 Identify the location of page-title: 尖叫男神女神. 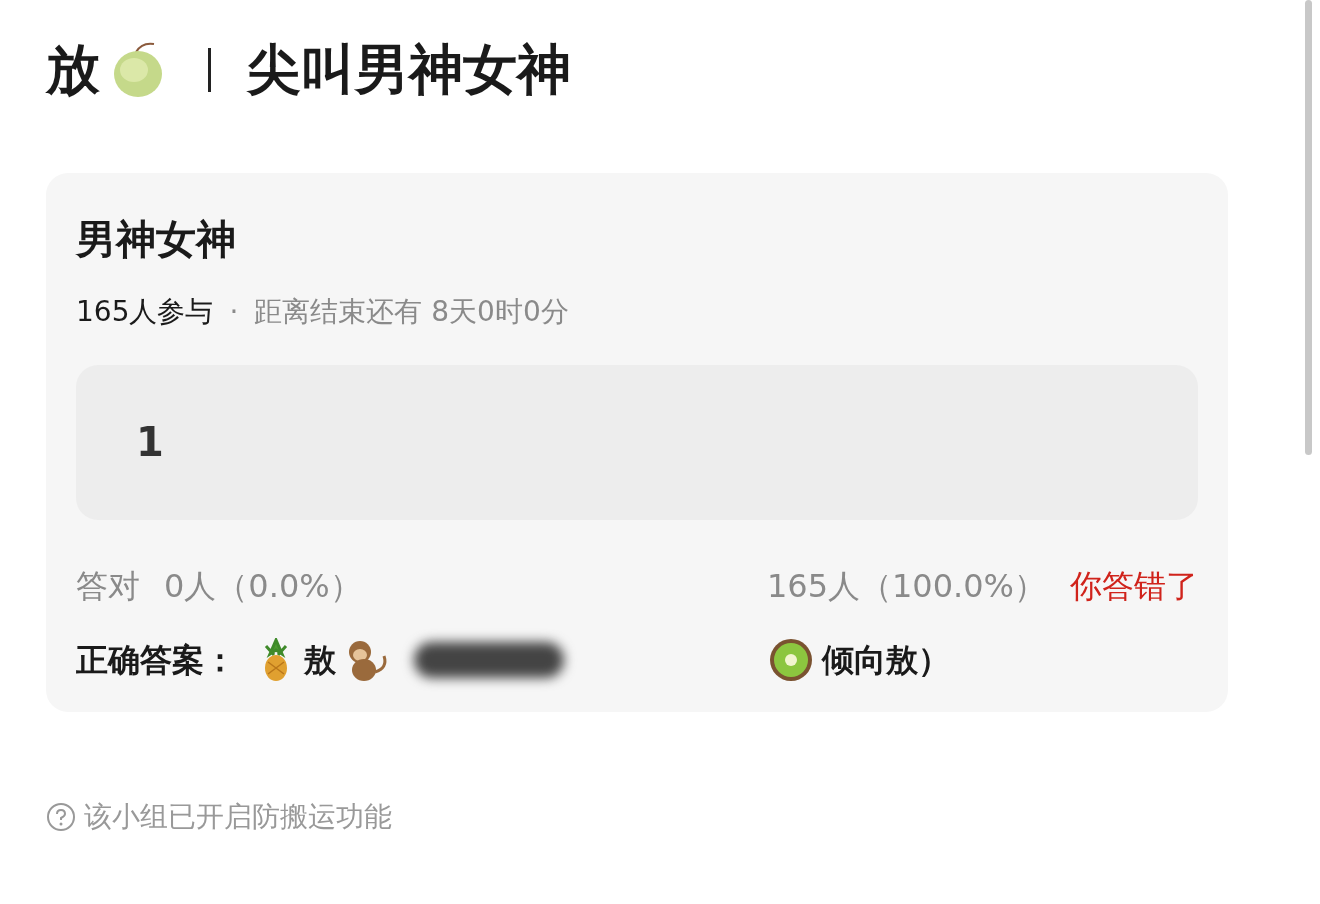
(409, 70).